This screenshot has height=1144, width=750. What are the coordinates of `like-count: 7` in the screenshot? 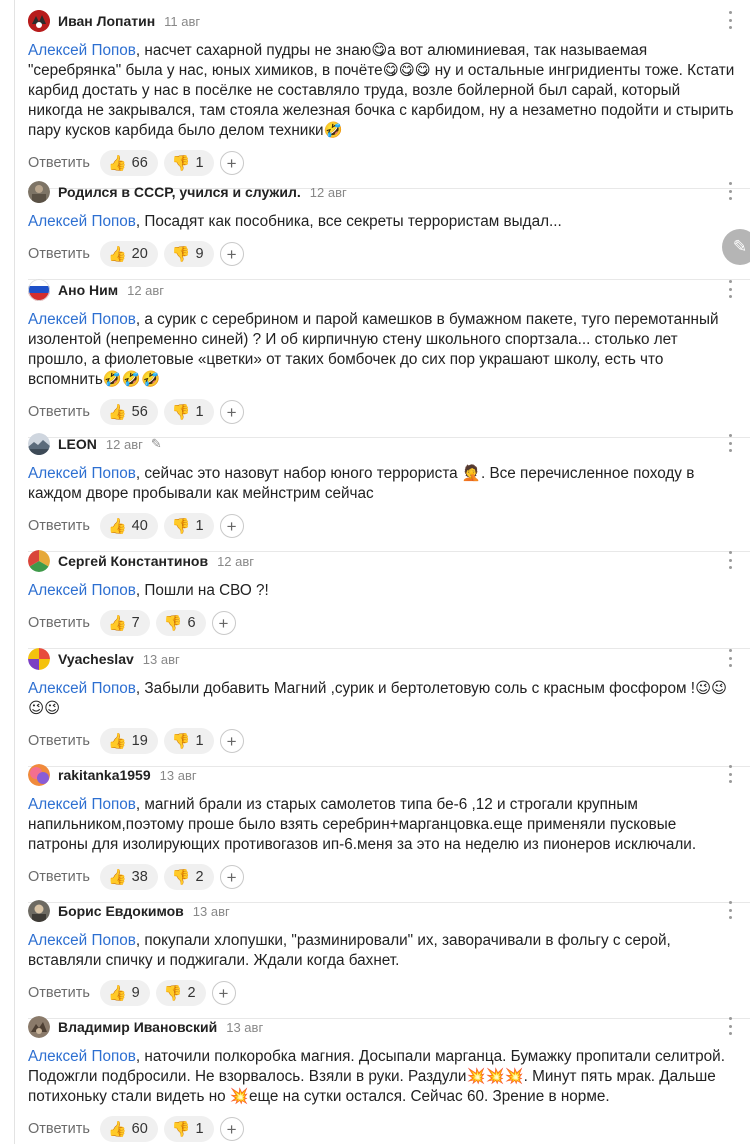 It's located at (135, 623).